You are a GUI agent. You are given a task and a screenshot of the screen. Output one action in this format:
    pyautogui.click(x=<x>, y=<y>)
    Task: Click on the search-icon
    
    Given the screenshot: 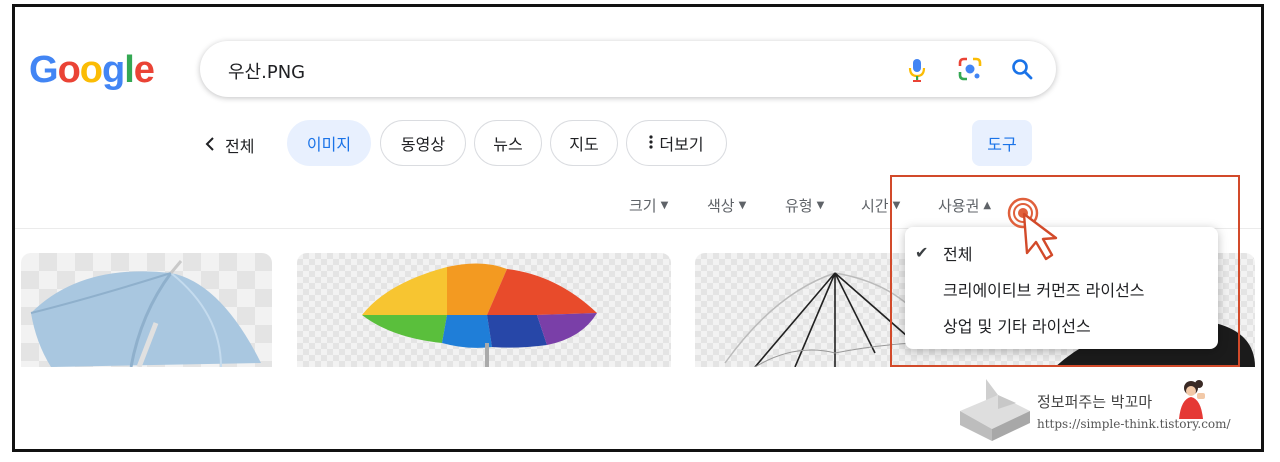 What is the action you would take?
    pyautogui.click(x=1022, y=69)
    